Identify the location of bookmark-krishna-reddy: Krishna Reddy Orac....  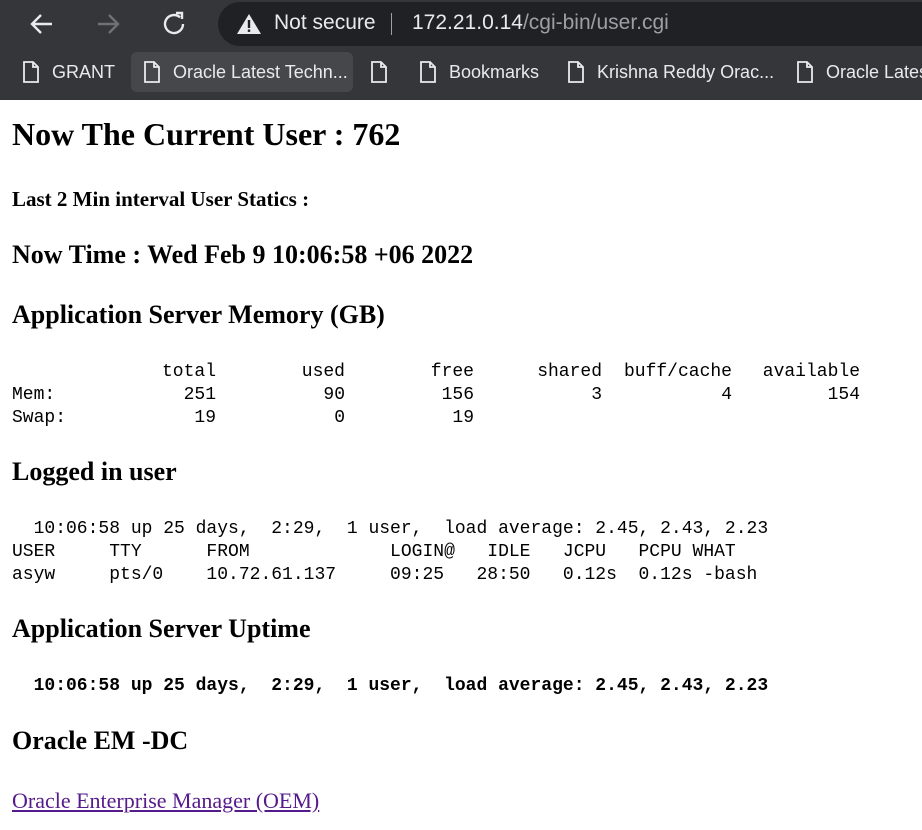
(670, 72).